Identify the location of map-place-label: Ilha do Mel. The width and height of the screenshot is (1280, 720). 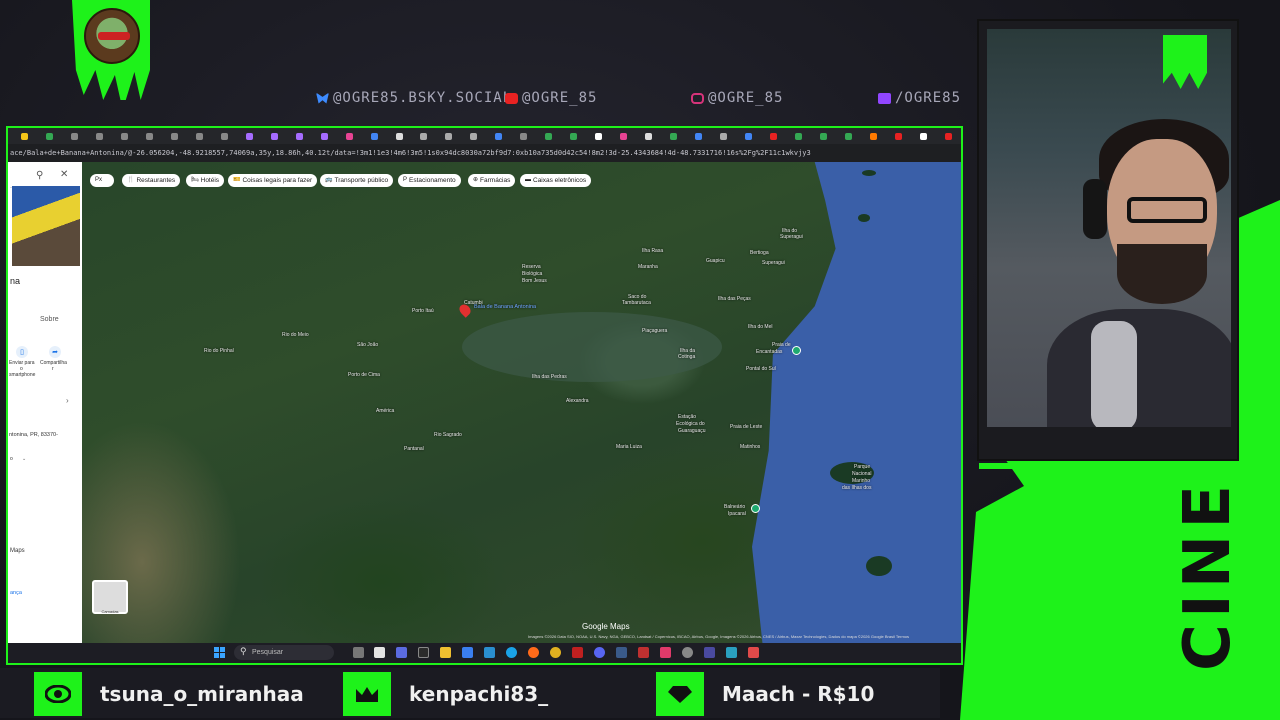
(760, 327).